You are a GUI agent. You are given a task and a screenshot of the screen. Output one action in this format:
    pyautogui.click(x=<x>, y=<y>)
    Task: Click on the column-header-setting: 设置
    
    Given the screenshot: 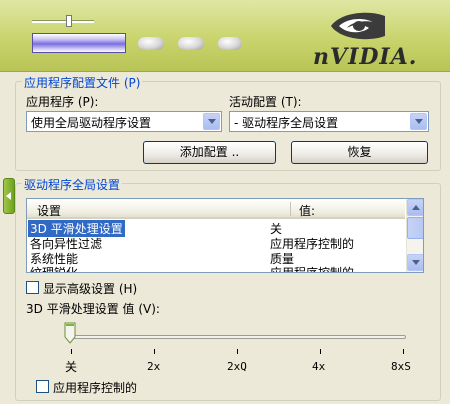 What is the action you would take?
    pyautogui.click(x=49, y=210)
    